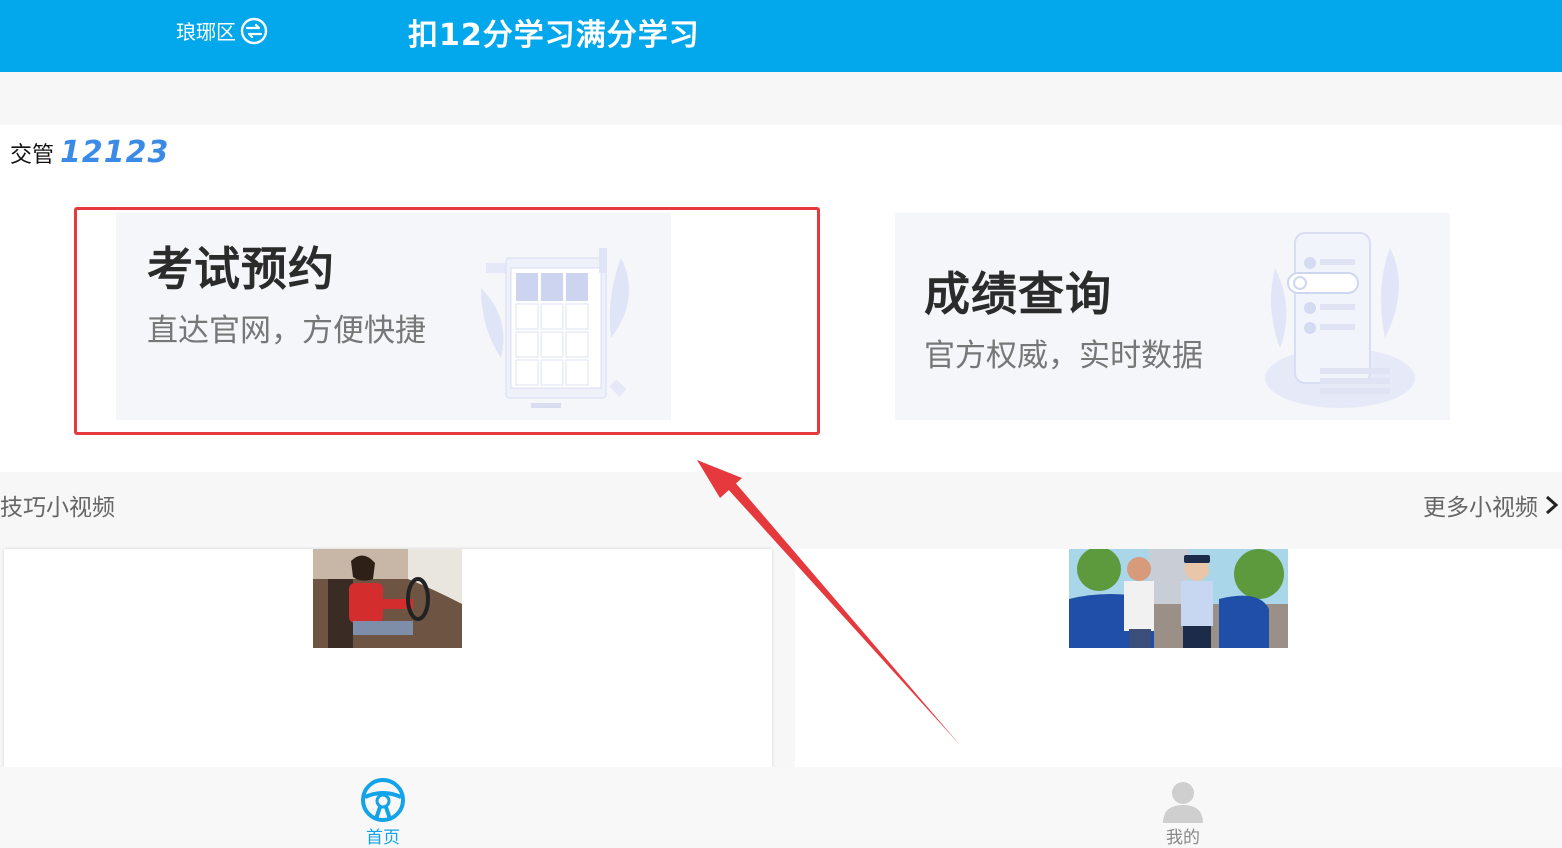  What do you see at coordinates (781, 505) in the screenshot?
I see `video-section-header: 技巧小视频 更多小视频` at bounding box center [781, 505].